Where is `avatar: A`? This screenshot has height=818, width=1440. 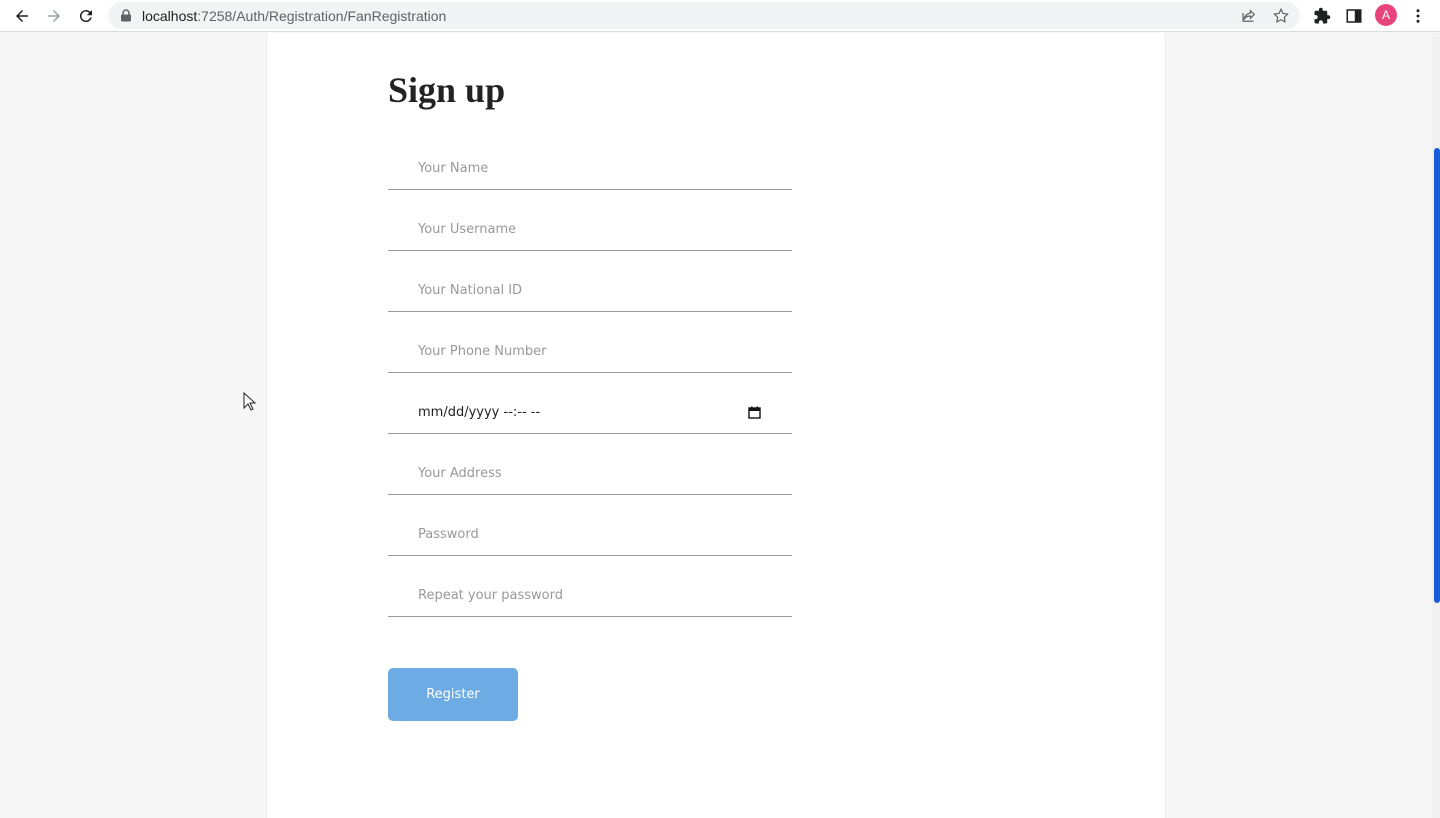 avatar: A is located at coordinates (1386, 15).